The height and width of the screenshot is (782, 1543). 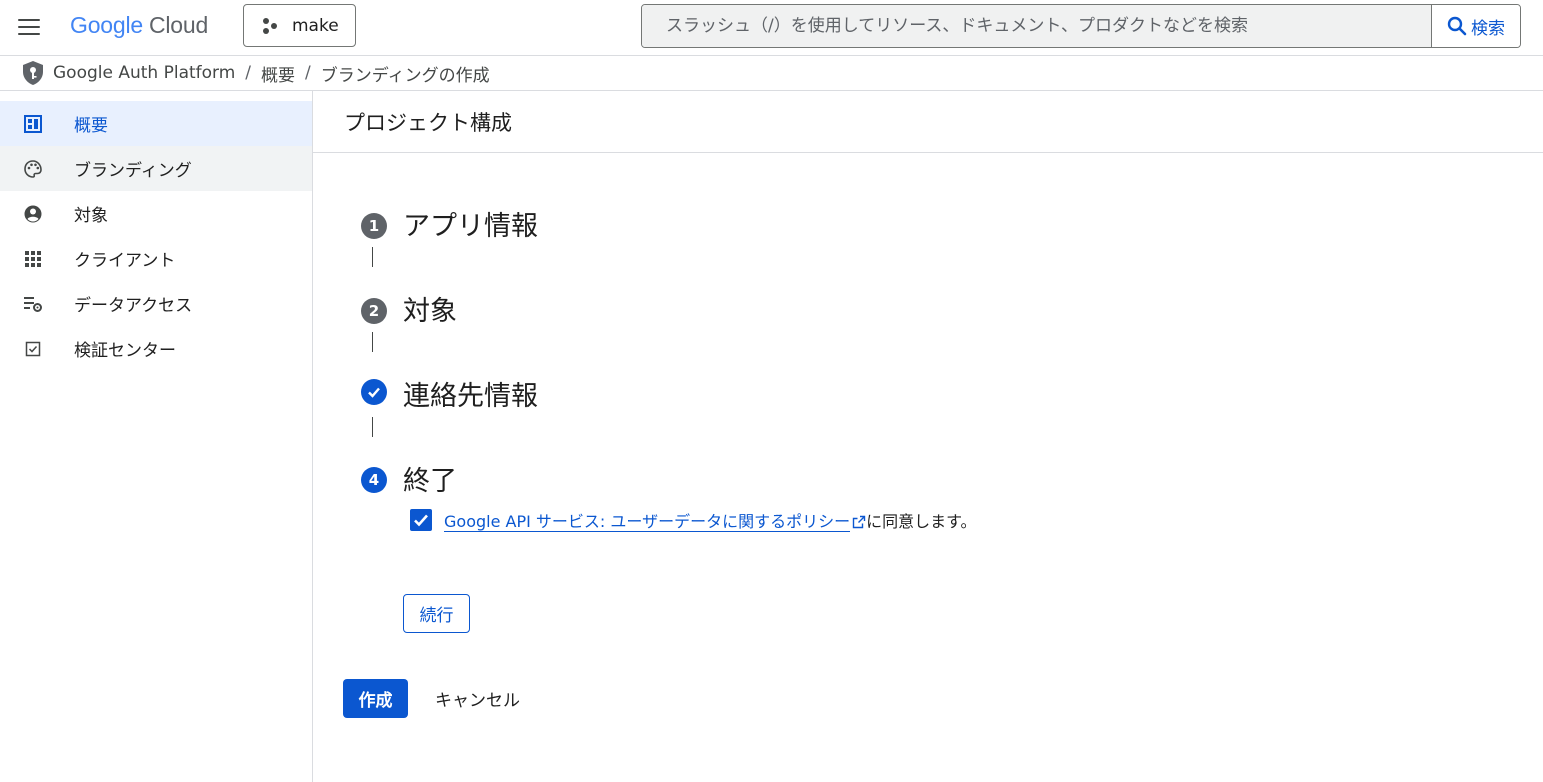 What do you see at coordinates (374, 392) in the screenshot?
I see `step-complete-check-icon` at bounding box center [374, 392].